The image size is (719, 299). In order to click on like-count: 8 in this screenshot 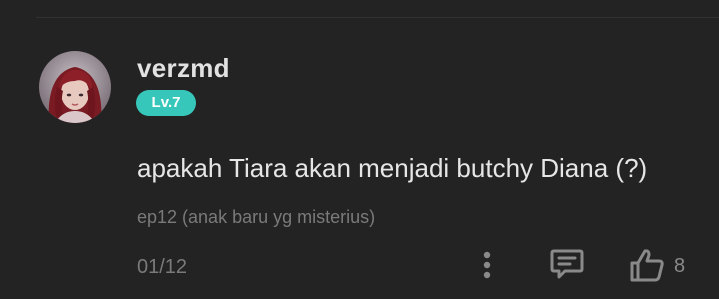, I will do `click(680, 266)`.